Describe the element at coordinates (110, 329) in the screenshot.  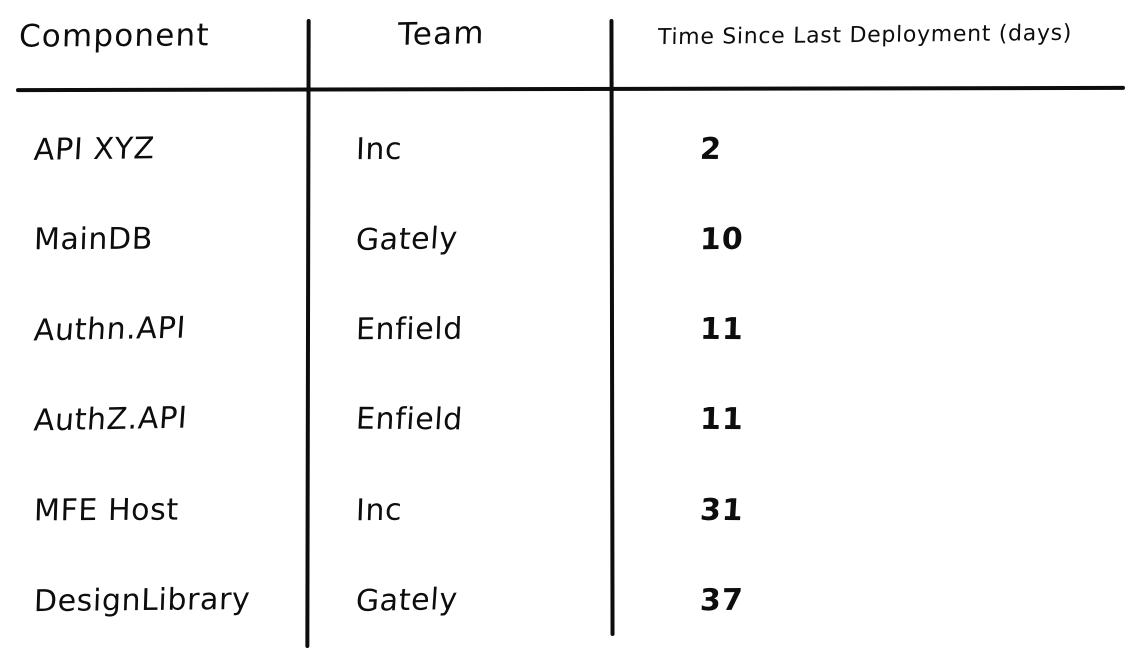
I see `table-row: Authn.API` at that location.